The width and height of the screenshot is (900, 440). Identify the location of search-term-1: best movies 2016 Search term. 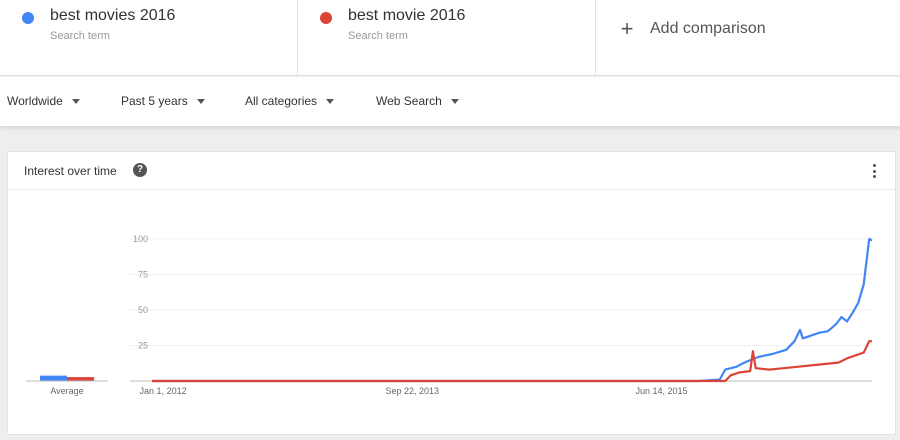
(149, 38).